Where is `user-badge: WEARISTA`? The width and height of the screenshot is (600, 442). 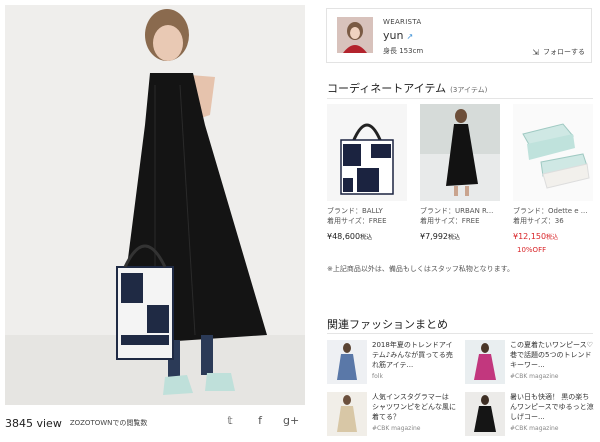 user-badge: WEARISTA is located at coordinates (402, 22).